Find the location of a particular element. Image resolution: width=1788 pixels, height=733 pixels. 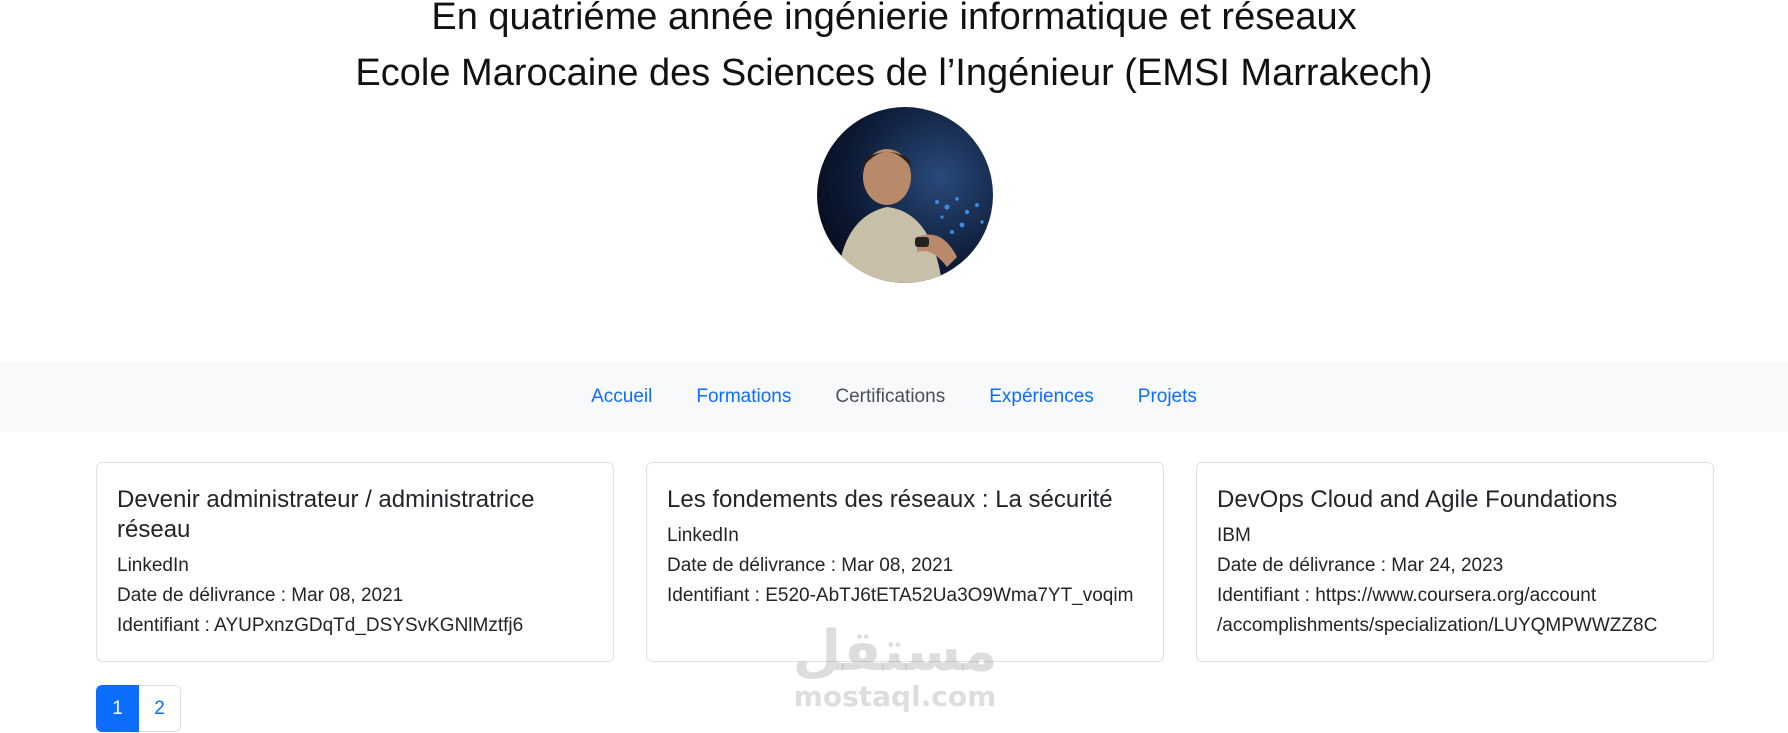

pagination: 1 2 is located at coordinates (138, 708).